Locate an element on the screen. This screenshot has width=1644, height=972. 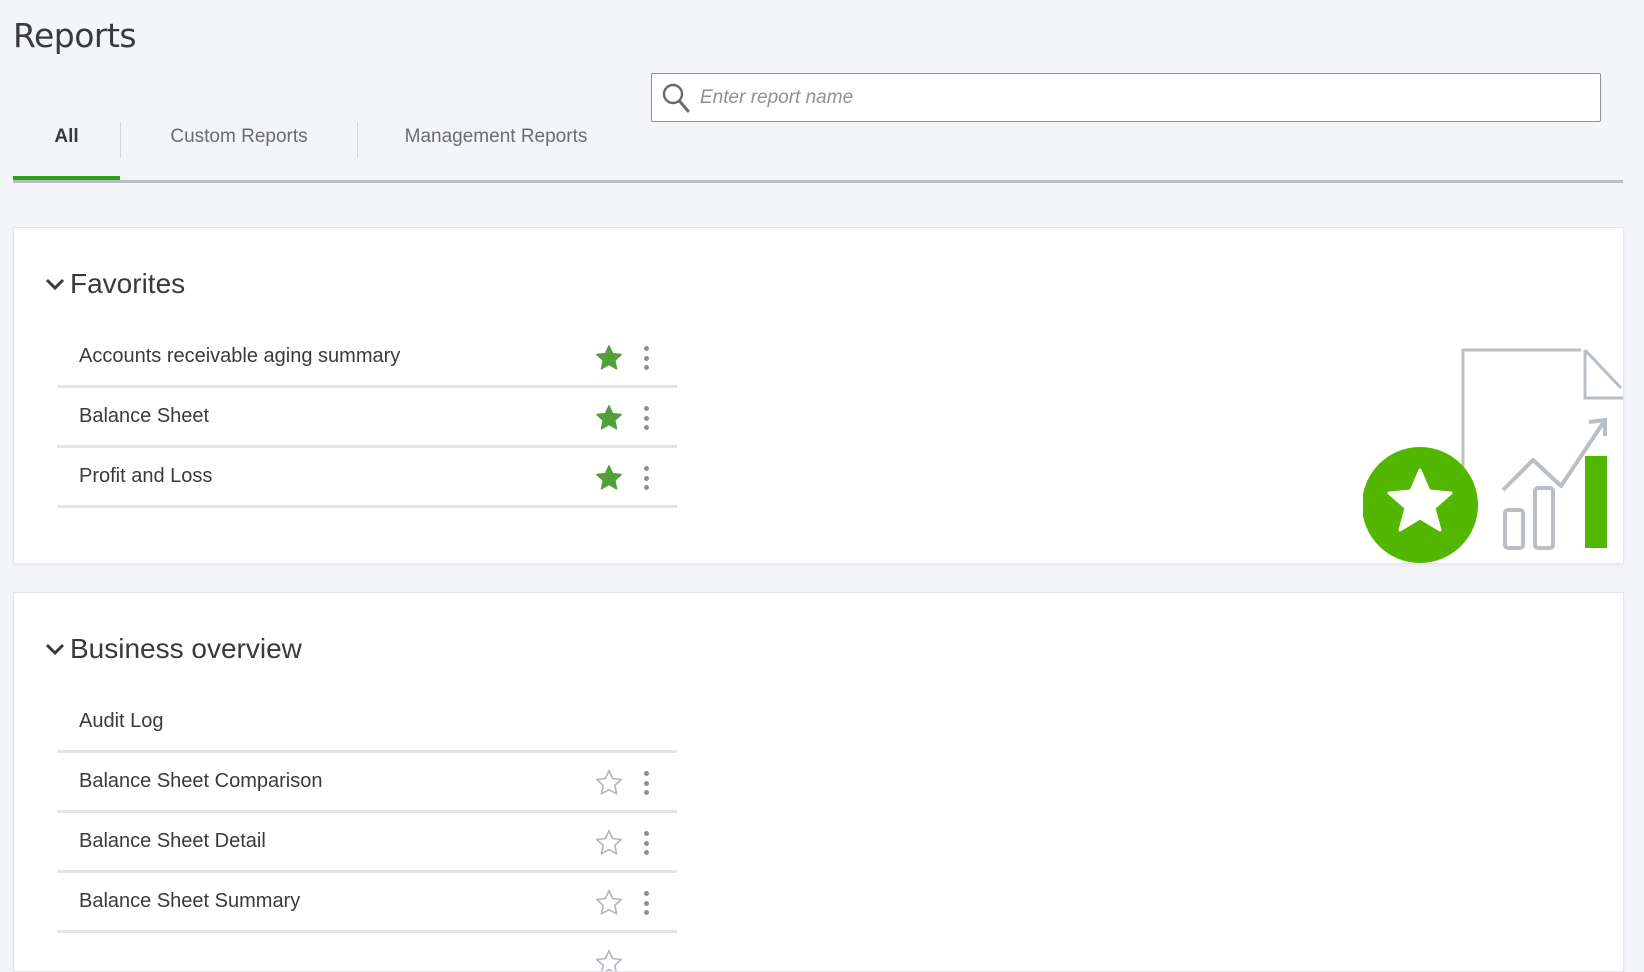
report-row: Profit and Loss is located at coordinates (367, 478).